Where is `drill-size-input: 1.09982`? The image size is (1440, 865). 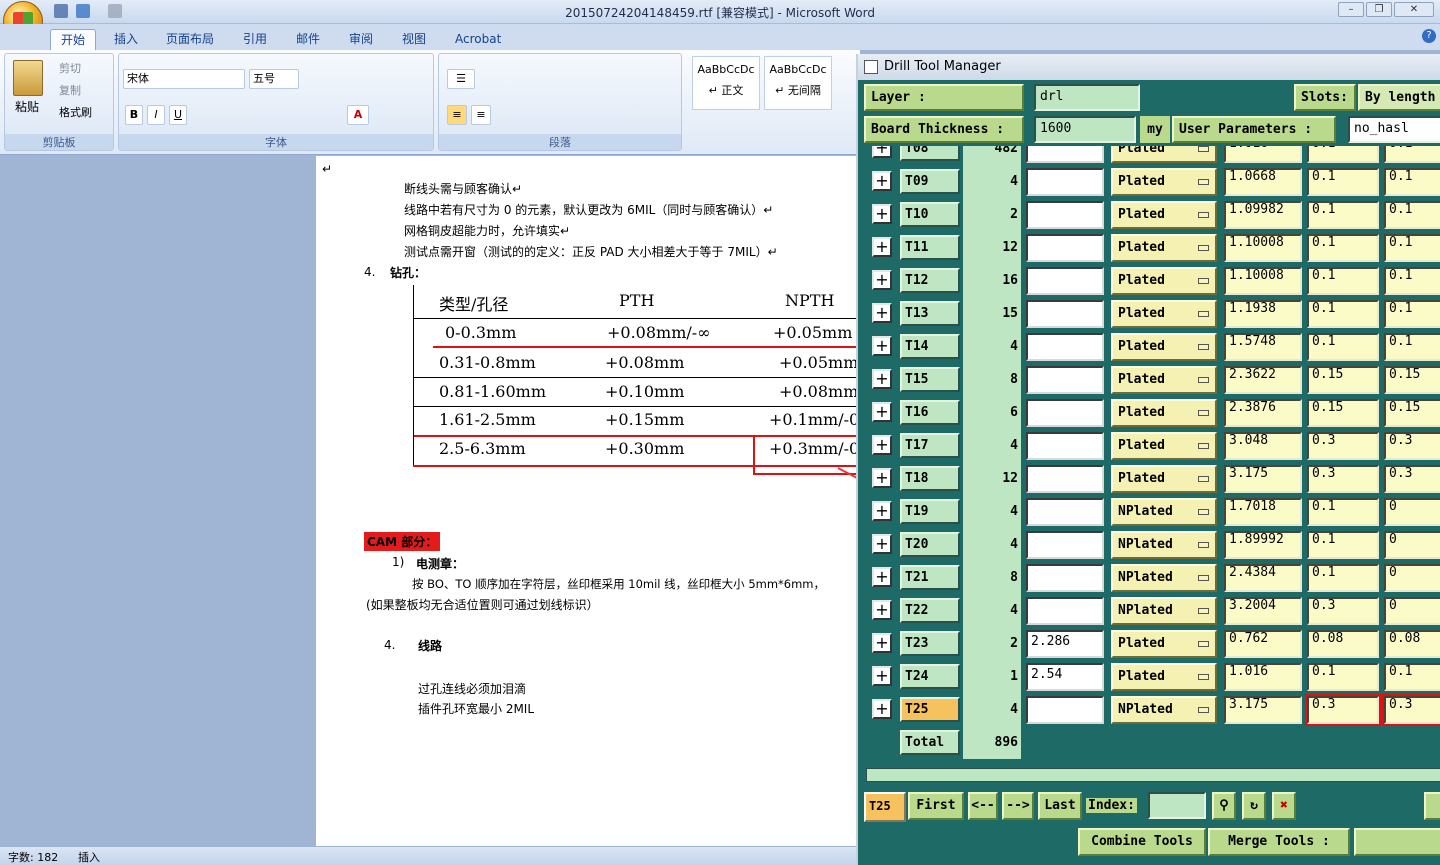 drill-size-input: 1.09982 is located at coordinates (1263, 215).